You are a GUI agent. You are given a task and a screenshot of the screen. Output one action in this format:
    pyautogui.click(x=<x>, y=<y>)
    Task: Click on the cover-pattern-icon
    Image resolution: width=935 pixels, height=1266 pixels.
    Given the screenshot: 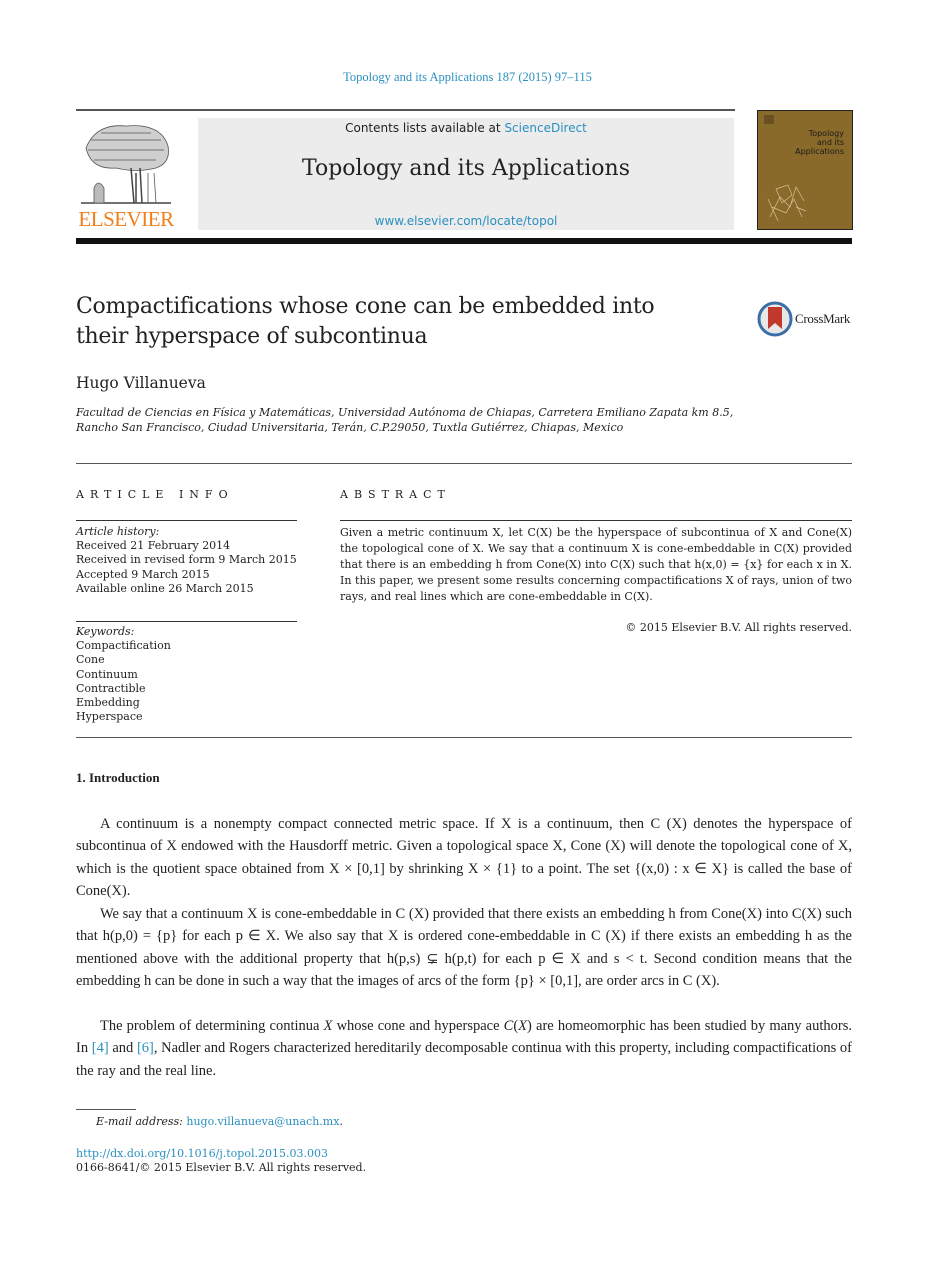 What is the action you would take?
    pyautogui.click(x=787, y=203)
    